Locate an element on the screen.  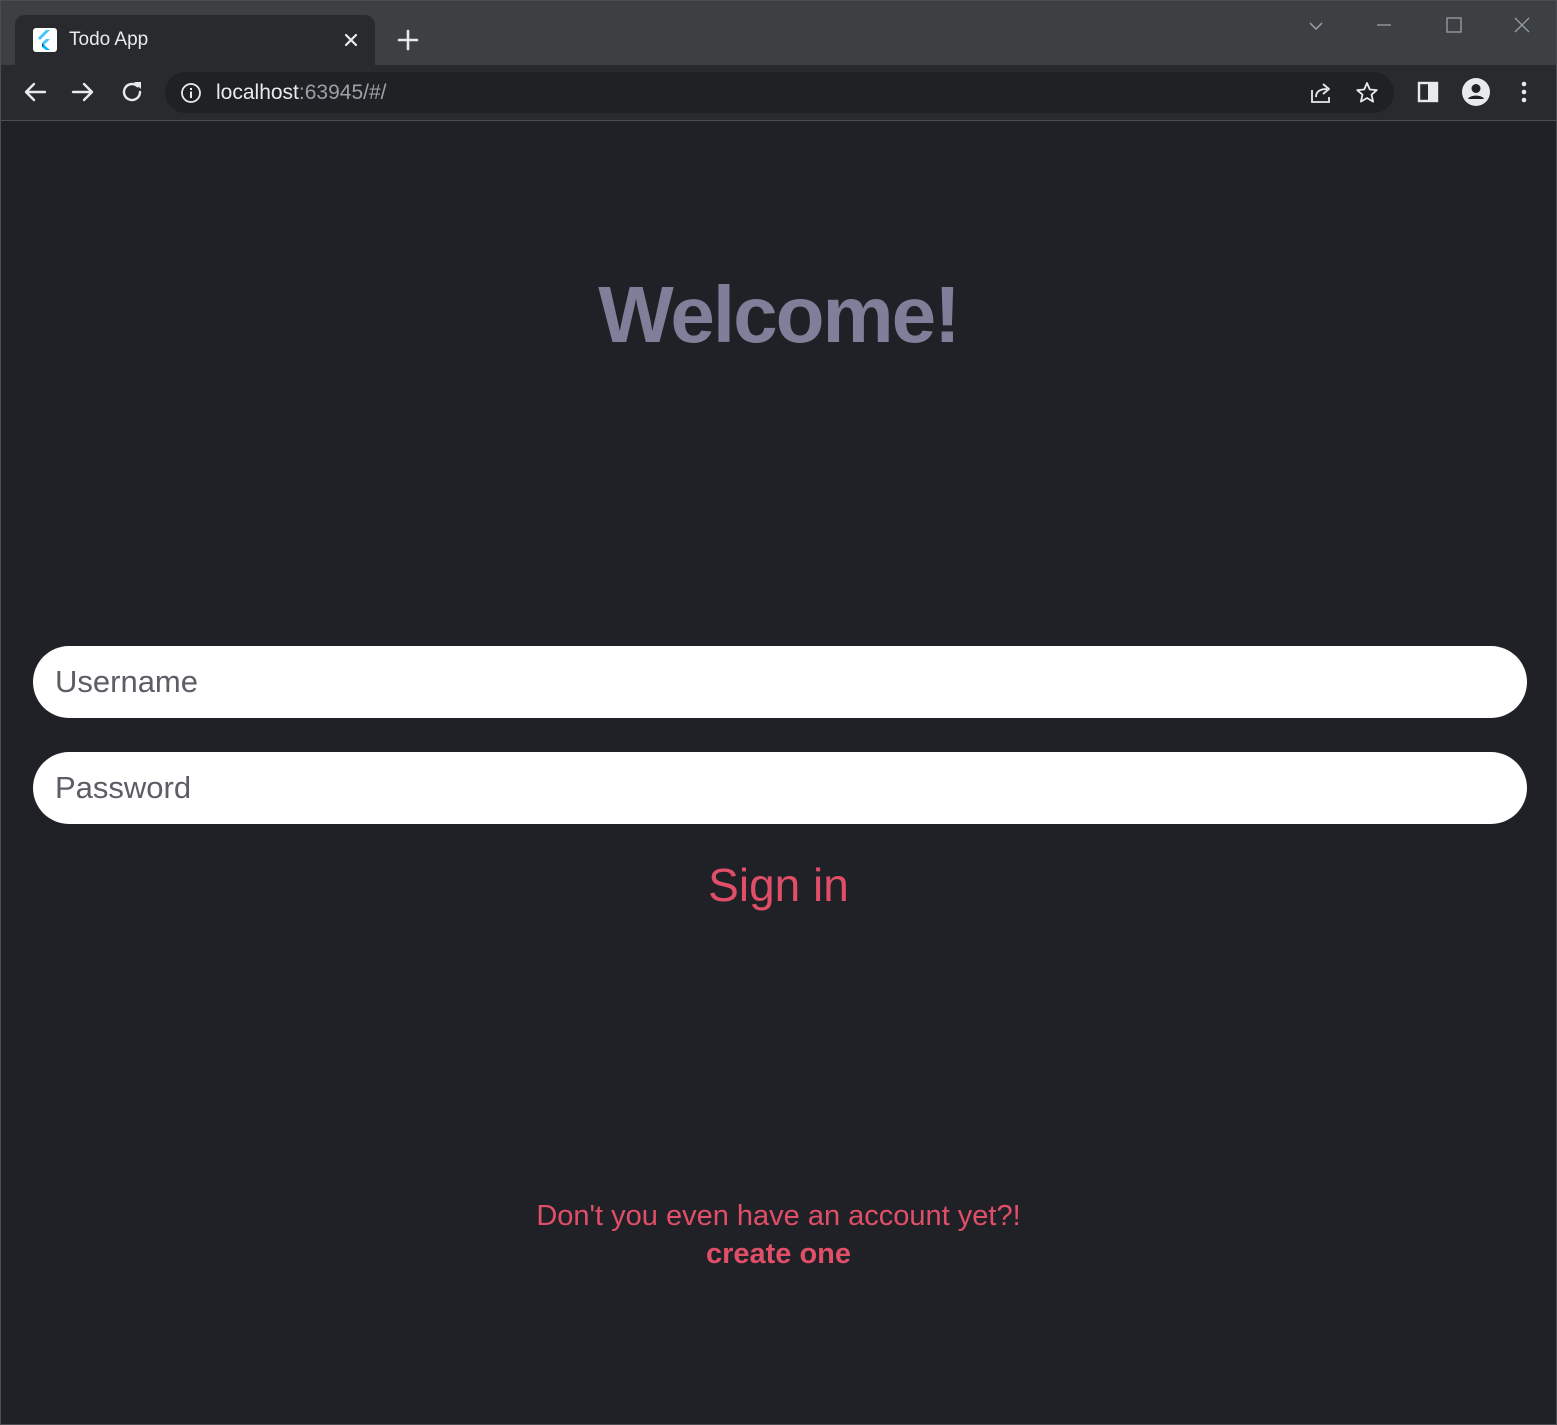
sign-in-label: Sign in is located at coordinates (778, 885).